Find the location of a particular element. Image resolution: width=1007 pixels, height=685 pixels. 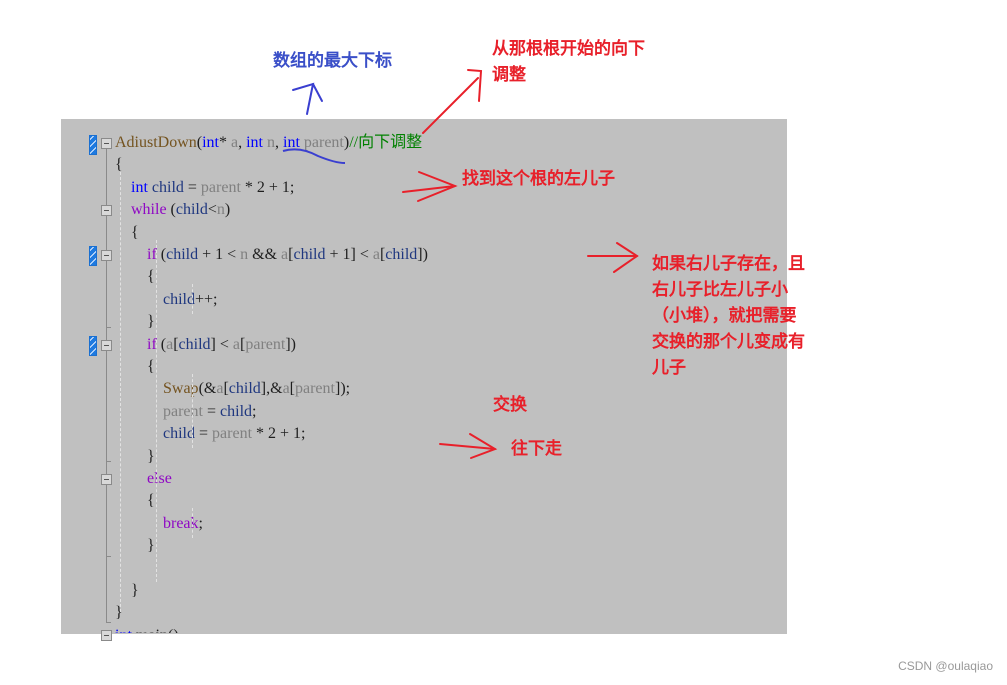

code-token: && is located at coordinates (265, 254).